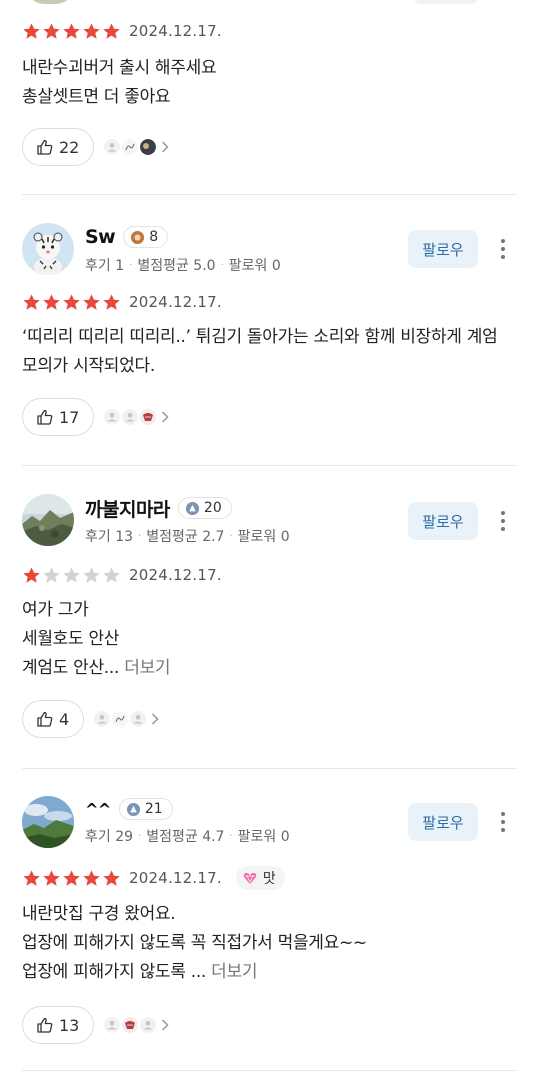 The width and height of the screenshot is (537, 1074). What do you see at coordinates (250, 878) in the screenshot?
I see `heart-gem-icon` at bounding box center [250, 878].